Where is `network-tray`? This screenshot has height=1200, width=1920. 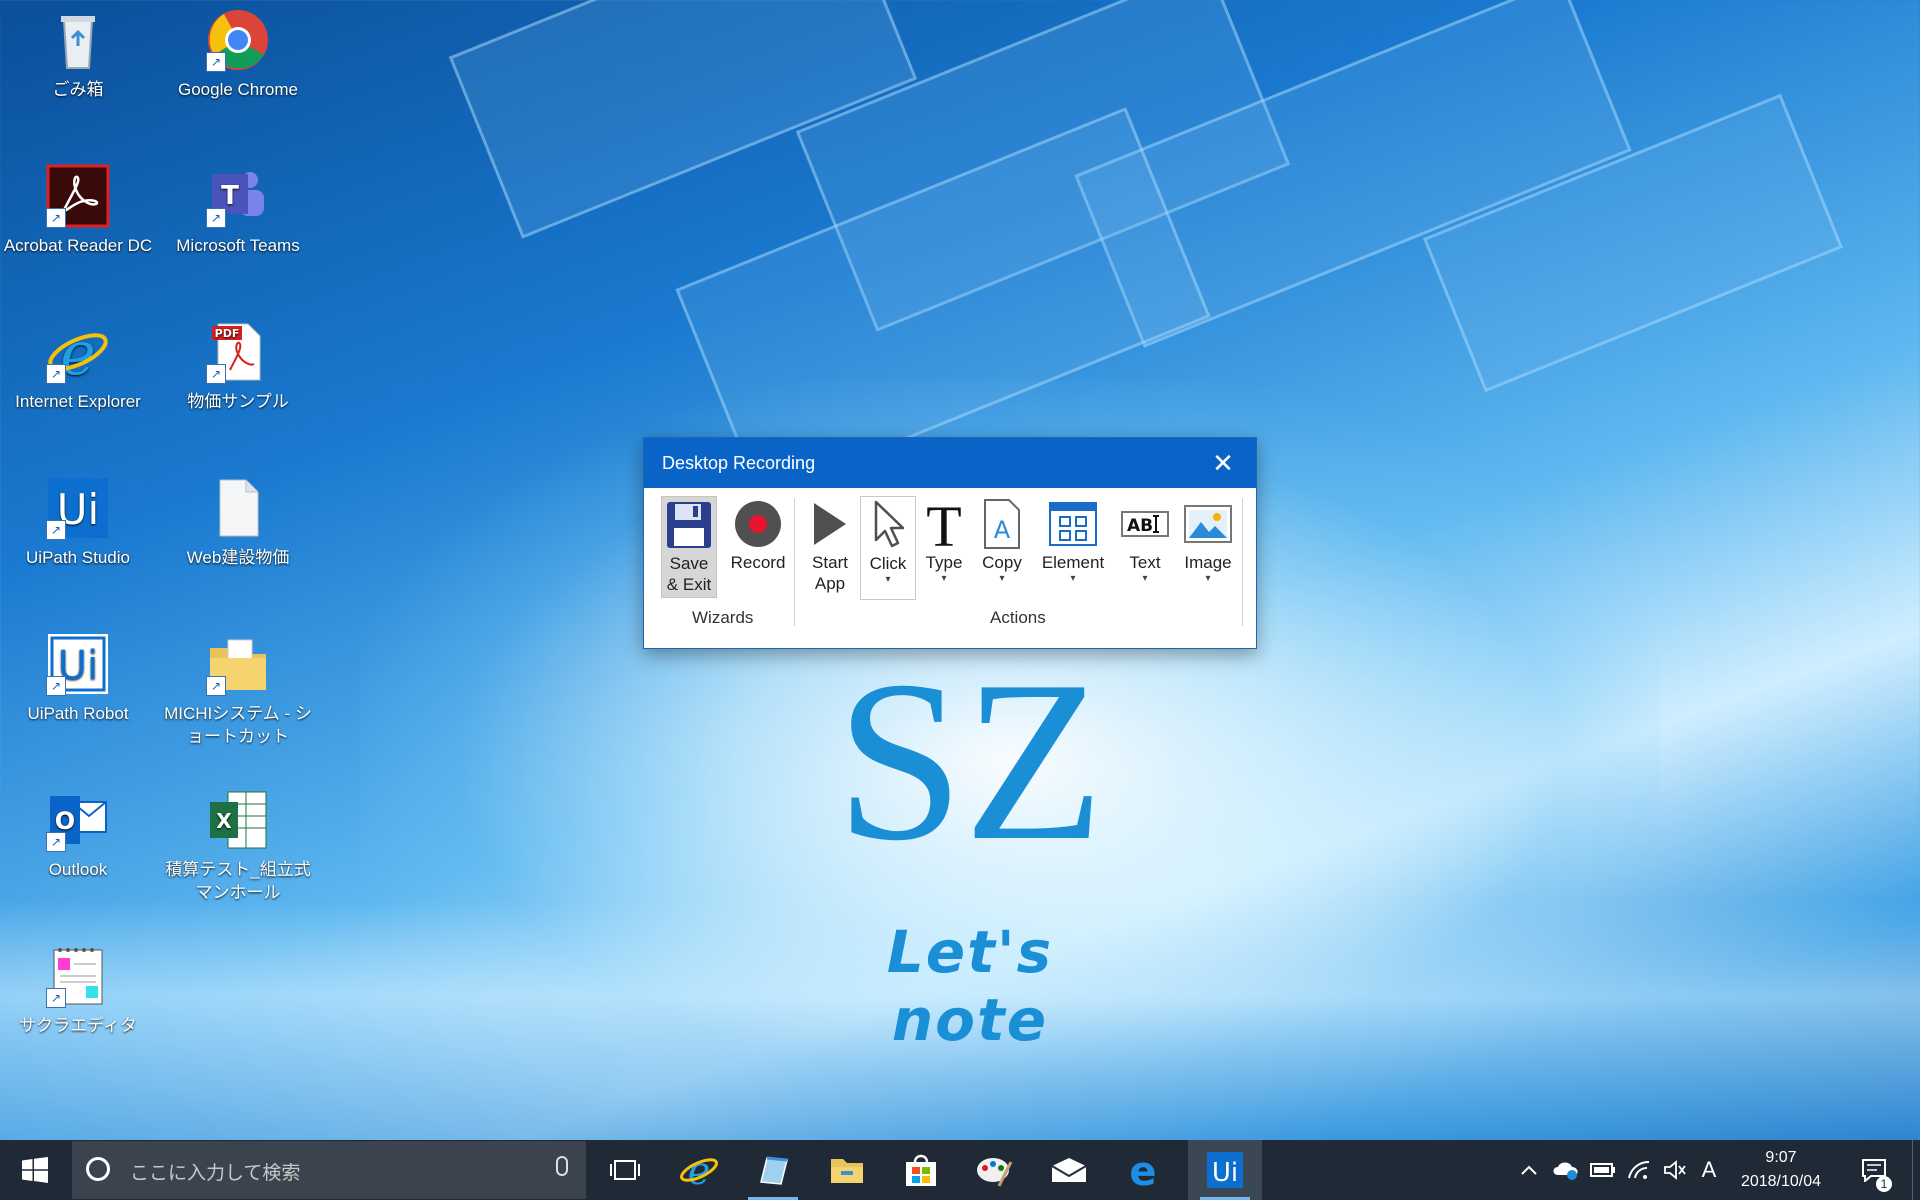 network-tray is located at coordinates (1639, 1170).